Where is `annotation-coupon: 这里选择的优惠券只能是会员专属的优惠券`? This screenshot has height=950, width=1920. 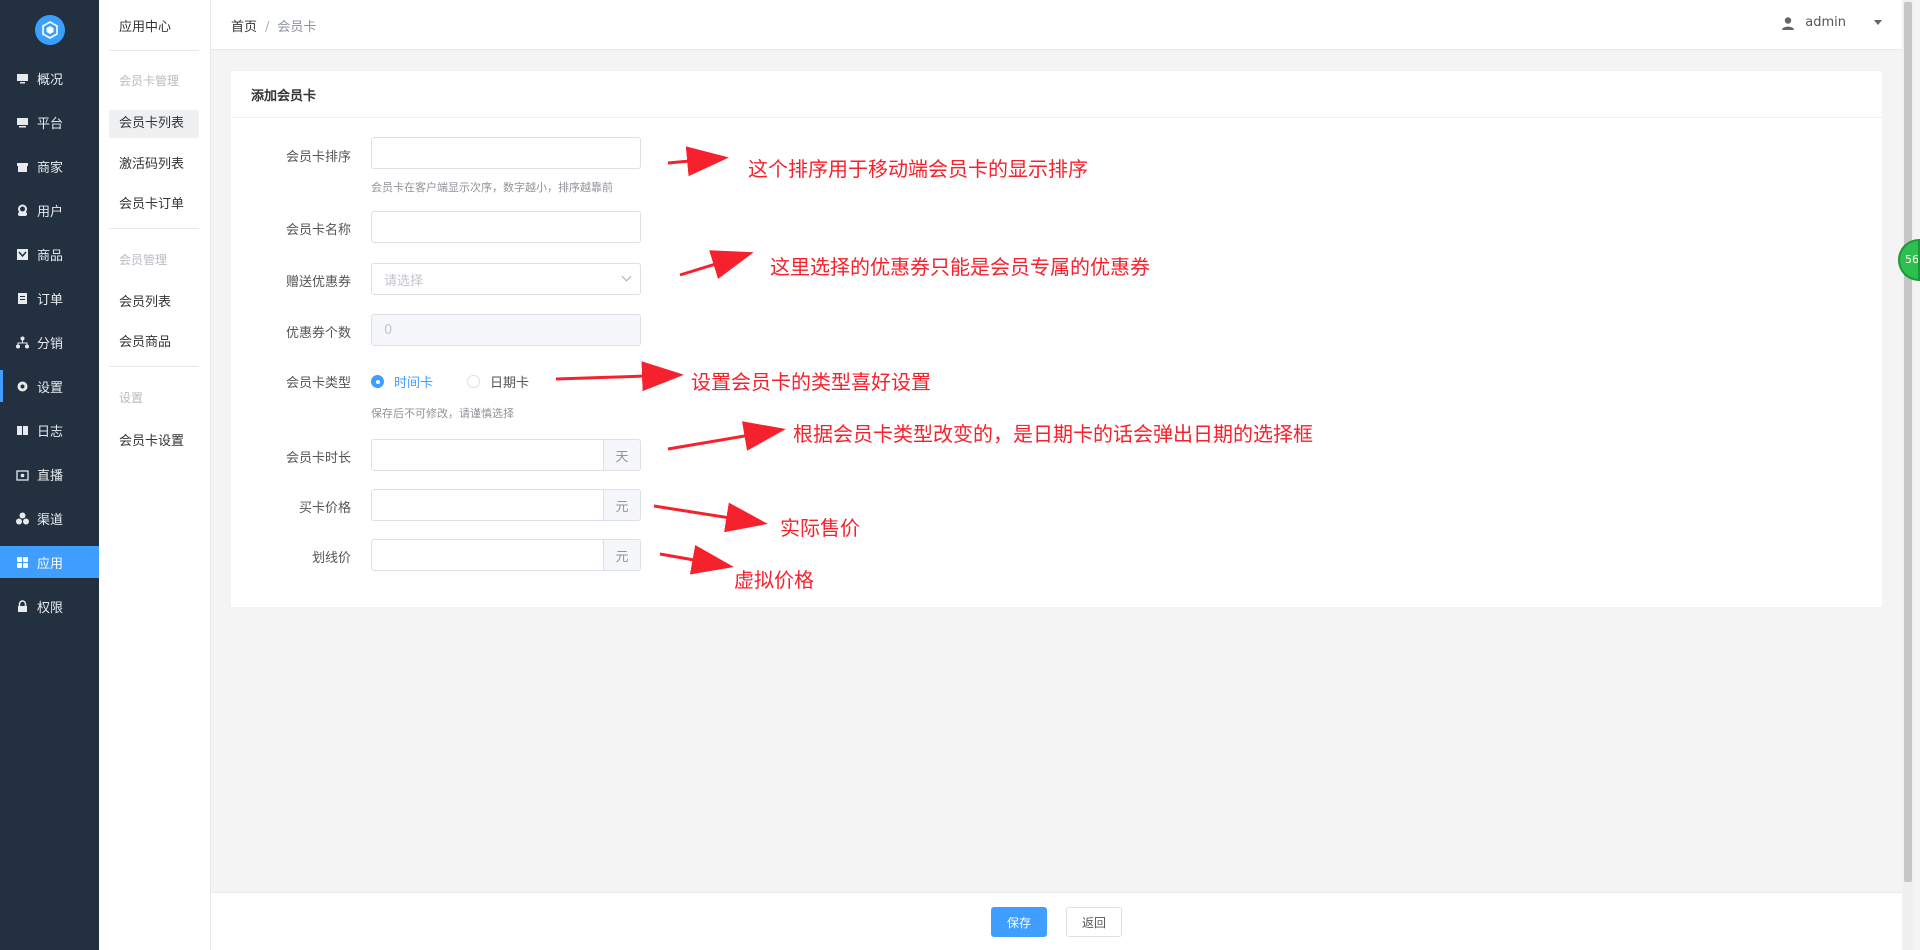
annotation-coupon: 这里选择的优惠券只能是会员专属的优惠券 is located at coordinates (960, 267).